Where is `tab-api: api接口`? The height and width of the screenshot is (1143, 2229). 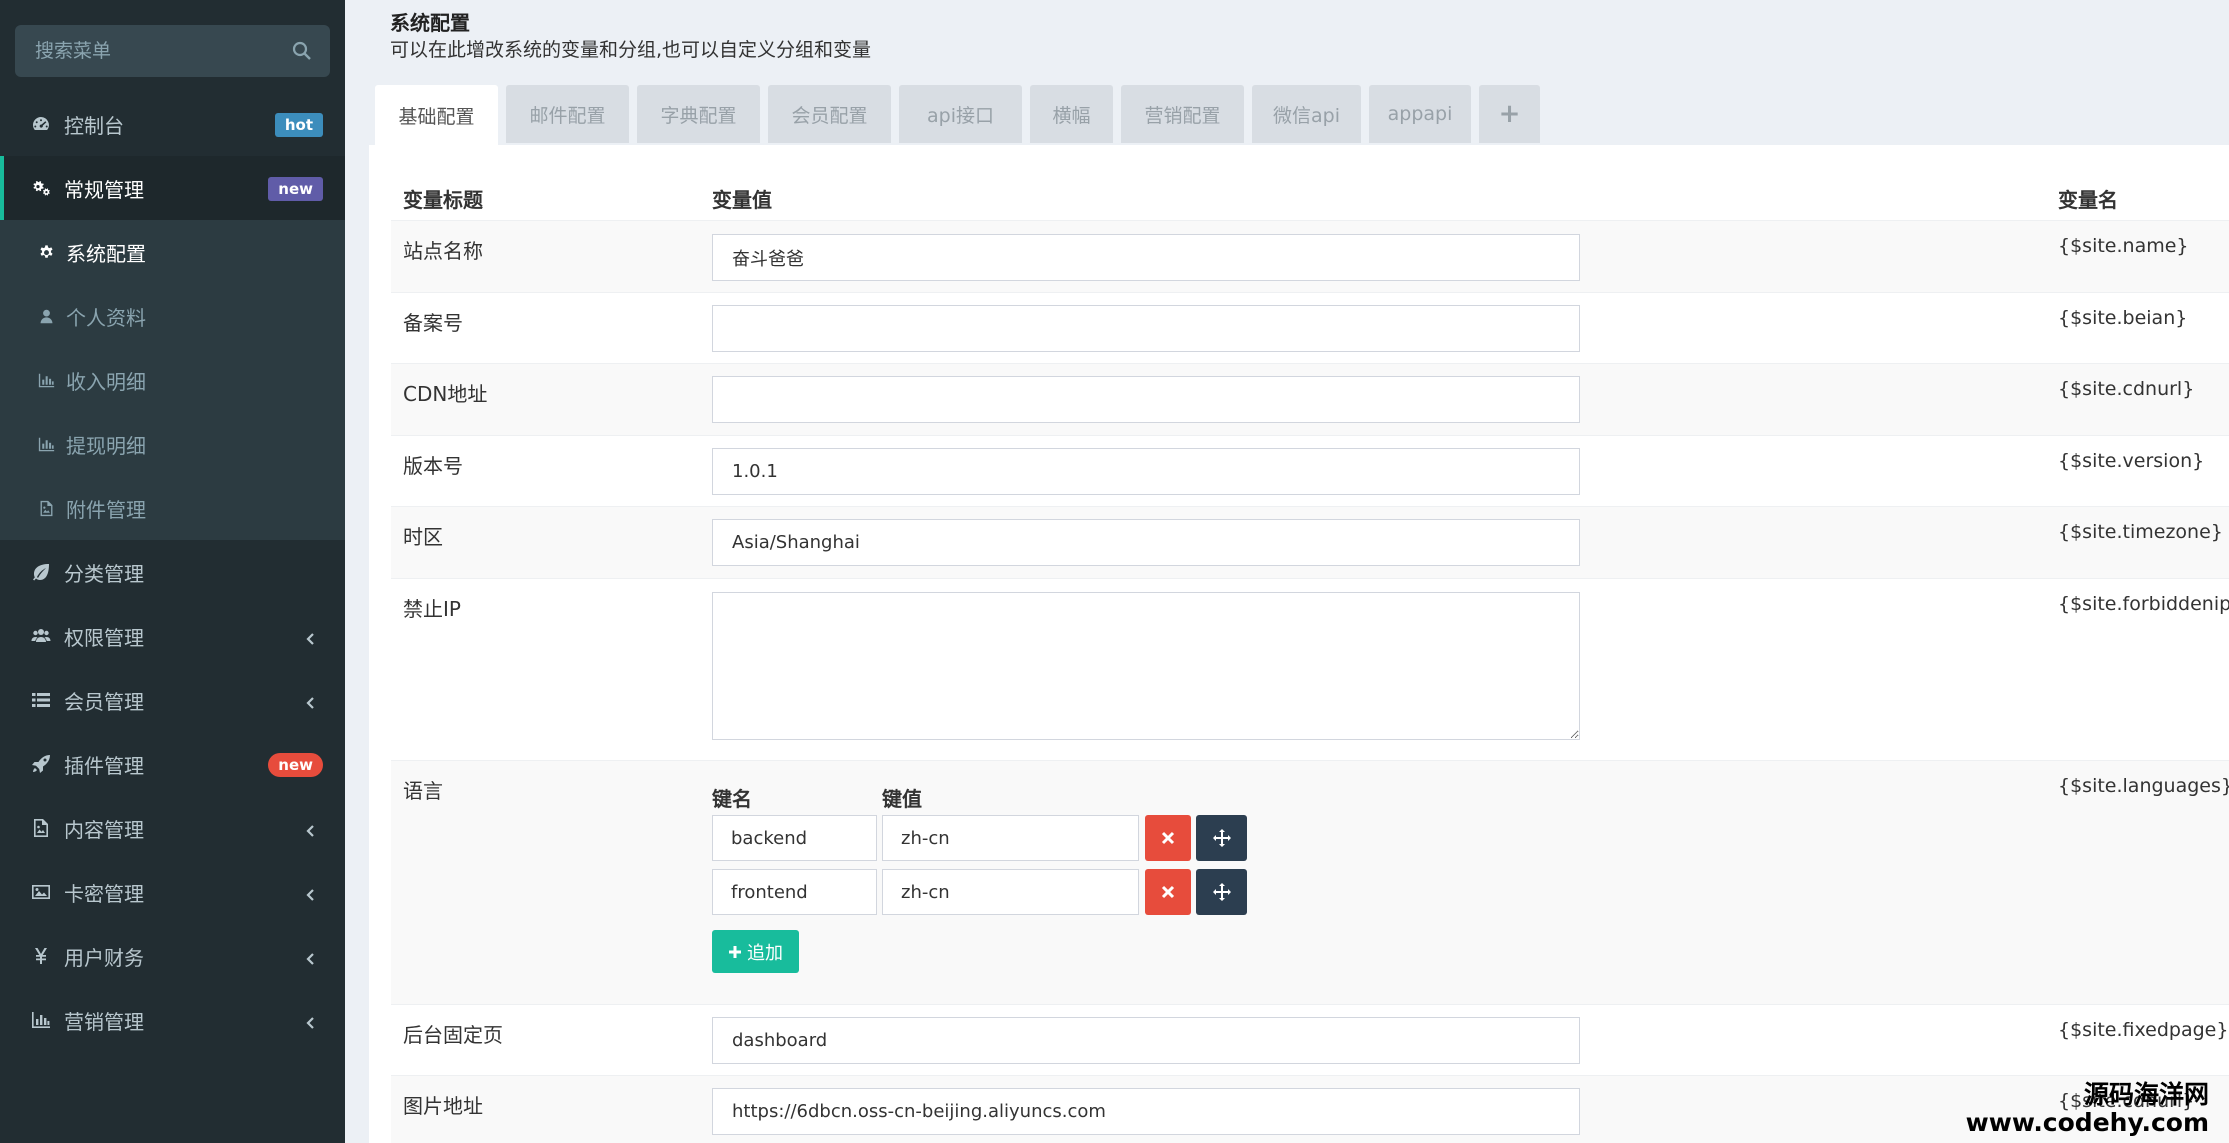
tab-api: api接口 is located at coordinates (960, 114).